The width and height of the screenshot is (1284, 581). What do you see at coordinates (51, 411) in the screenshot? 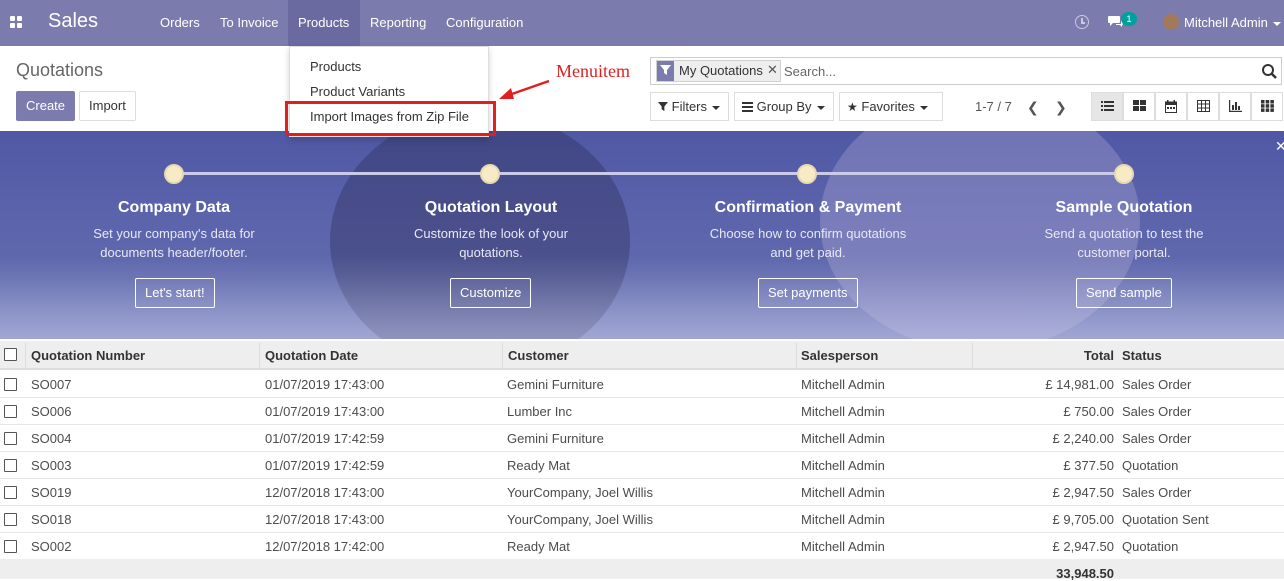
I see `cell-number: SO006` at bounding box center [51, 411].